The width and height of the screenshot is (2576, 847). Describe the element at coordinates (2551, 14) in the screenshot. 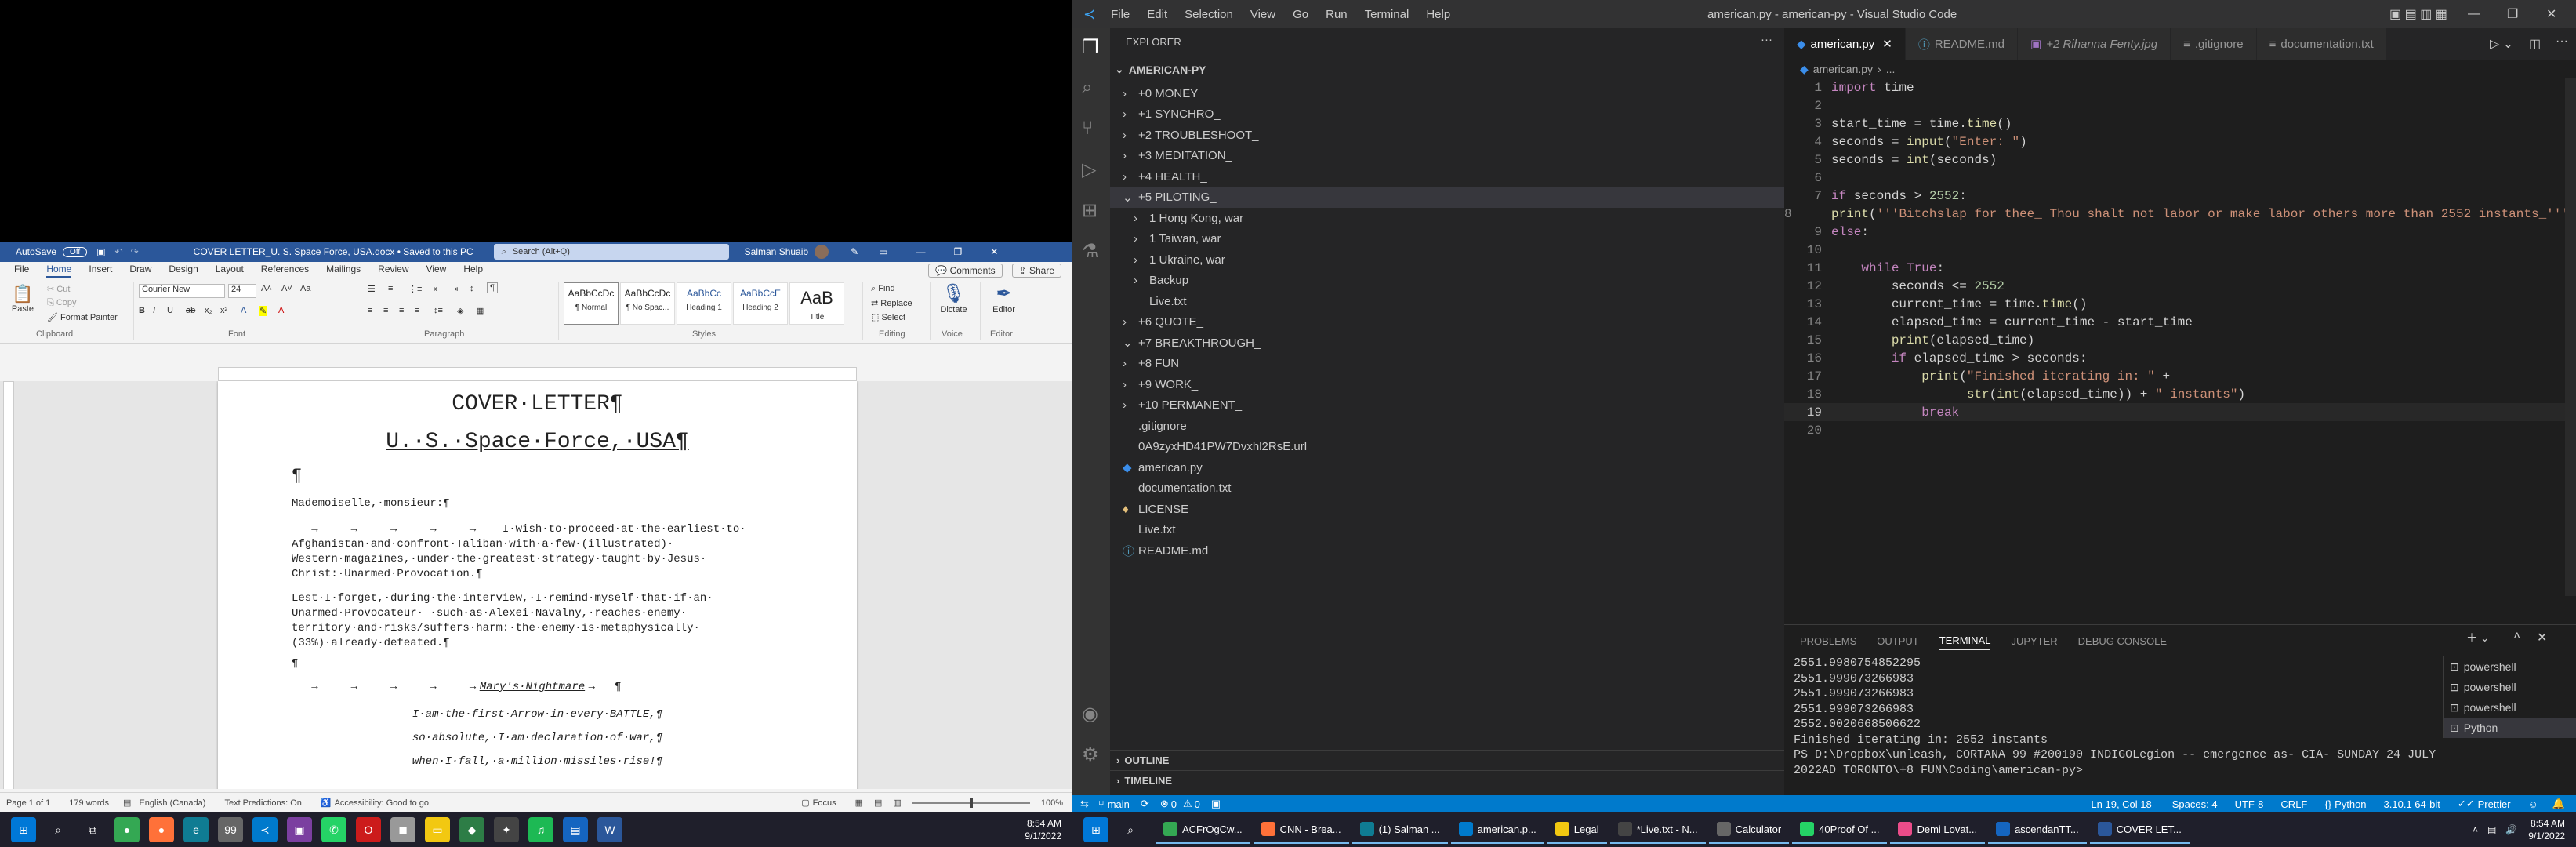

I see `close-icon: ✕` at that location.